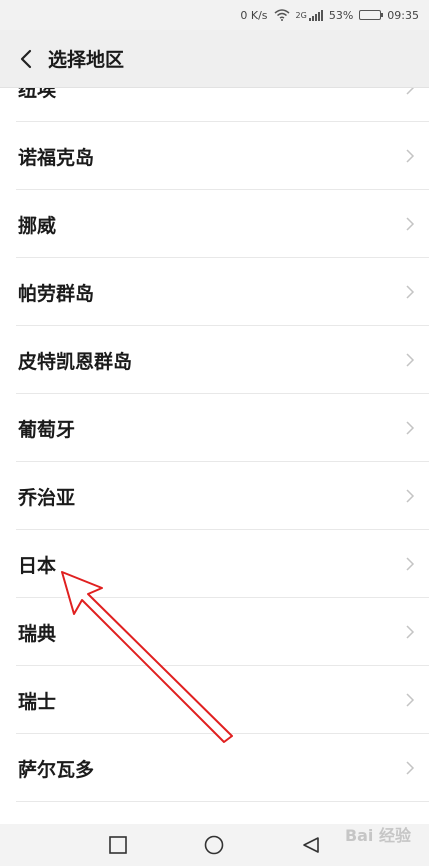 The width and height of the screenshot is (429, 866). What do you see at coordinates (37, 94) in the screenshot?
I see `region-label: 纽埃` at bounding box center [37, 94].